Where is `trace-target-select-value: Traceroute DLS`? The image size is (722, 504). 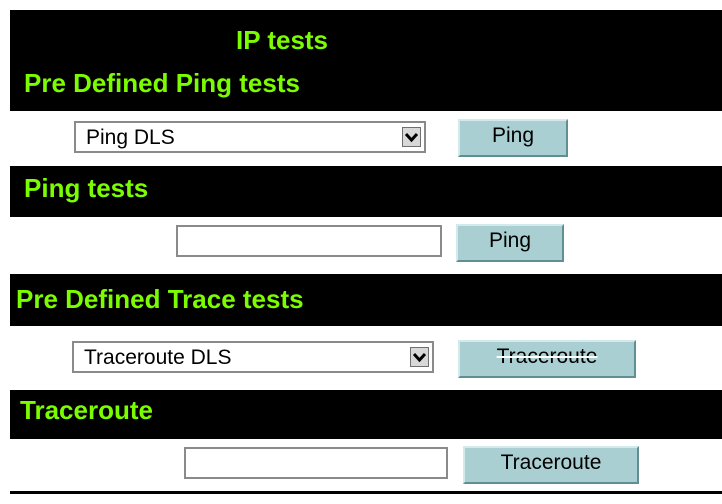
trace-target-select-value: Traceroute DLS is located at coordinates (158, 357).